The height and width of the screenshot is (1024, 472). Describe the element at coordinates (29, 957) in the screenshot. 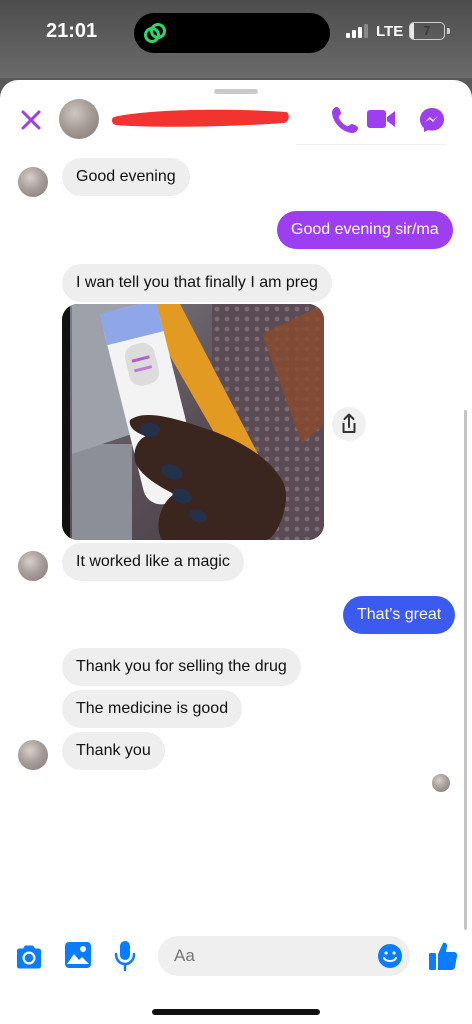

I see `camera-icon` at that location.